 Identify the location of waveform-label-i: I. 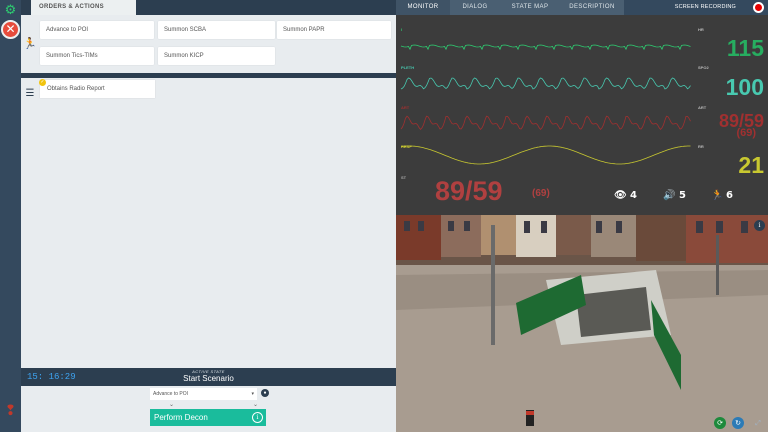
(402, 29).